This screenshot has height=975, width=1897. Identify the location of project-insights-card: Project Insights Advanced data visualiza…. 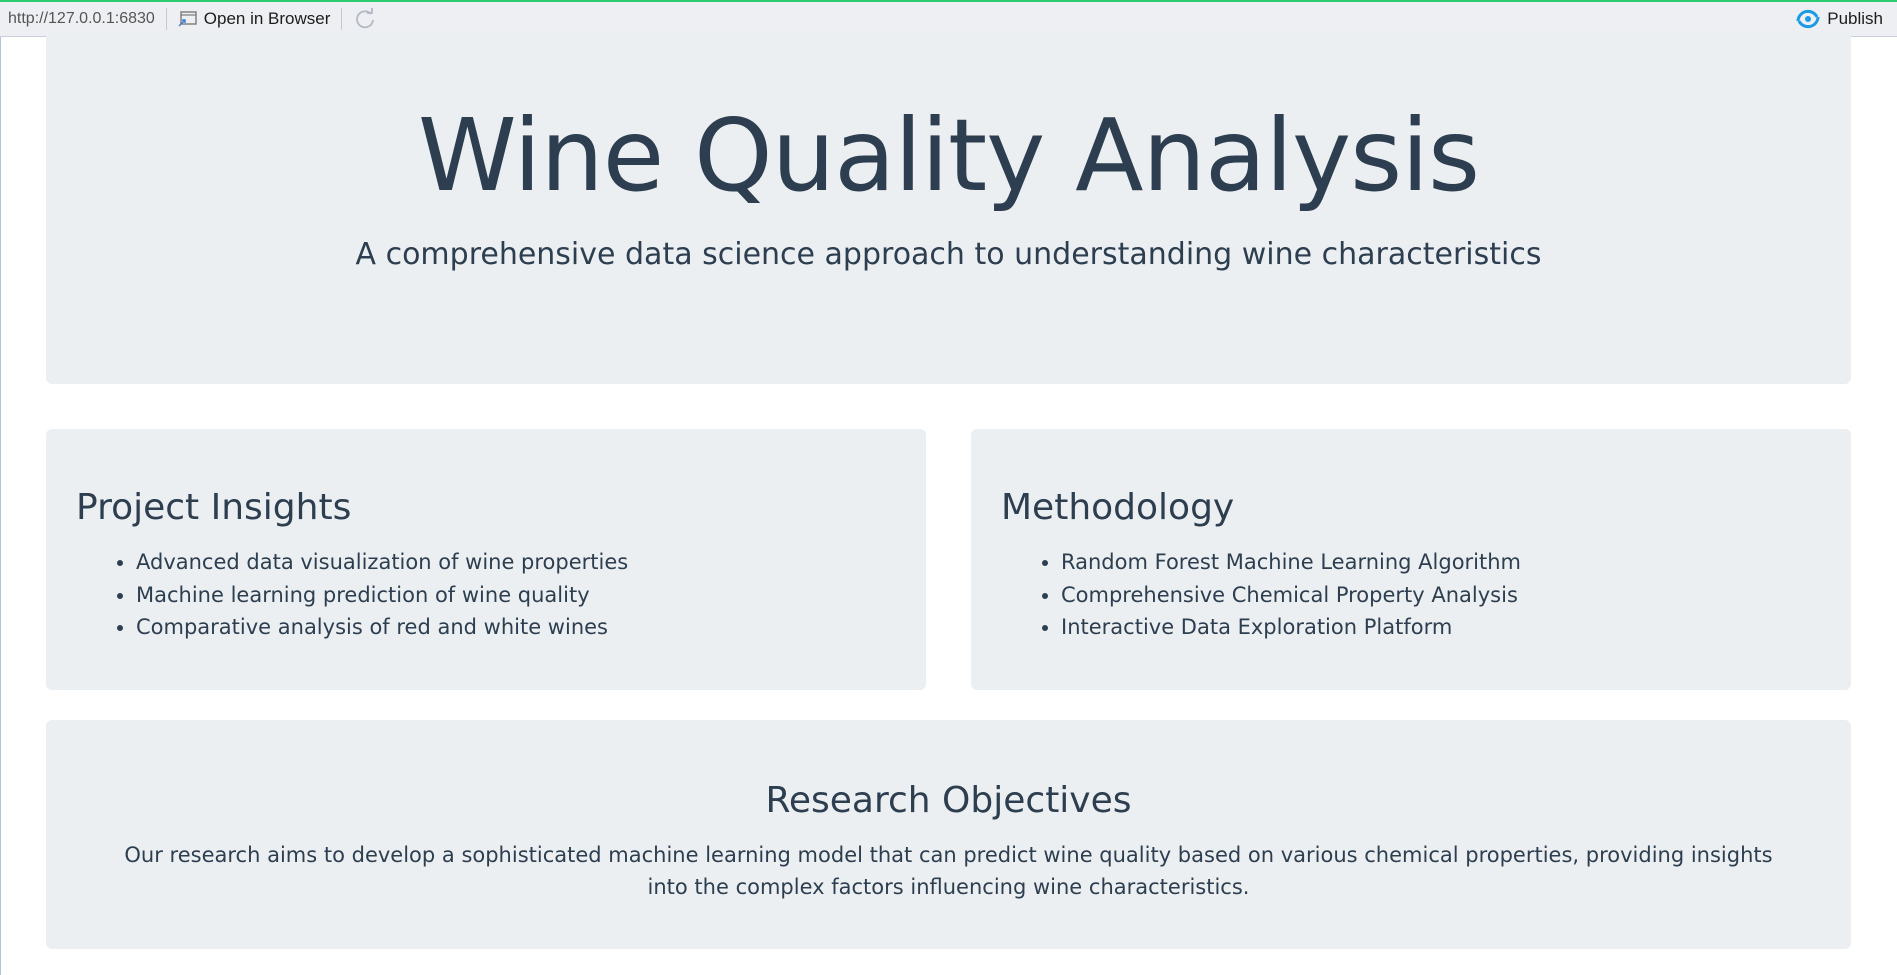
(486, 559).